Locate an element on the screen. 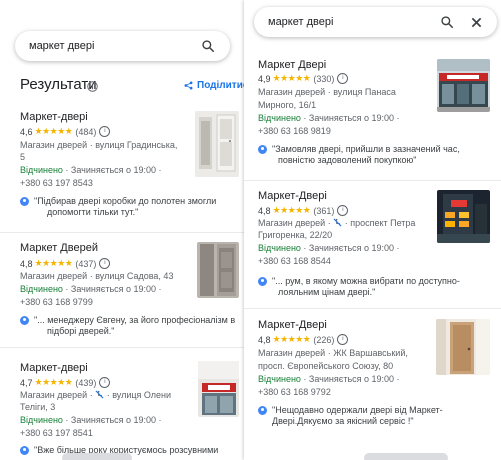 Image resolution: width=501 pixels, height=460 pixels. rating-row: 4,7 ★★★★★ (439) i is located at coordinates (65, 382).